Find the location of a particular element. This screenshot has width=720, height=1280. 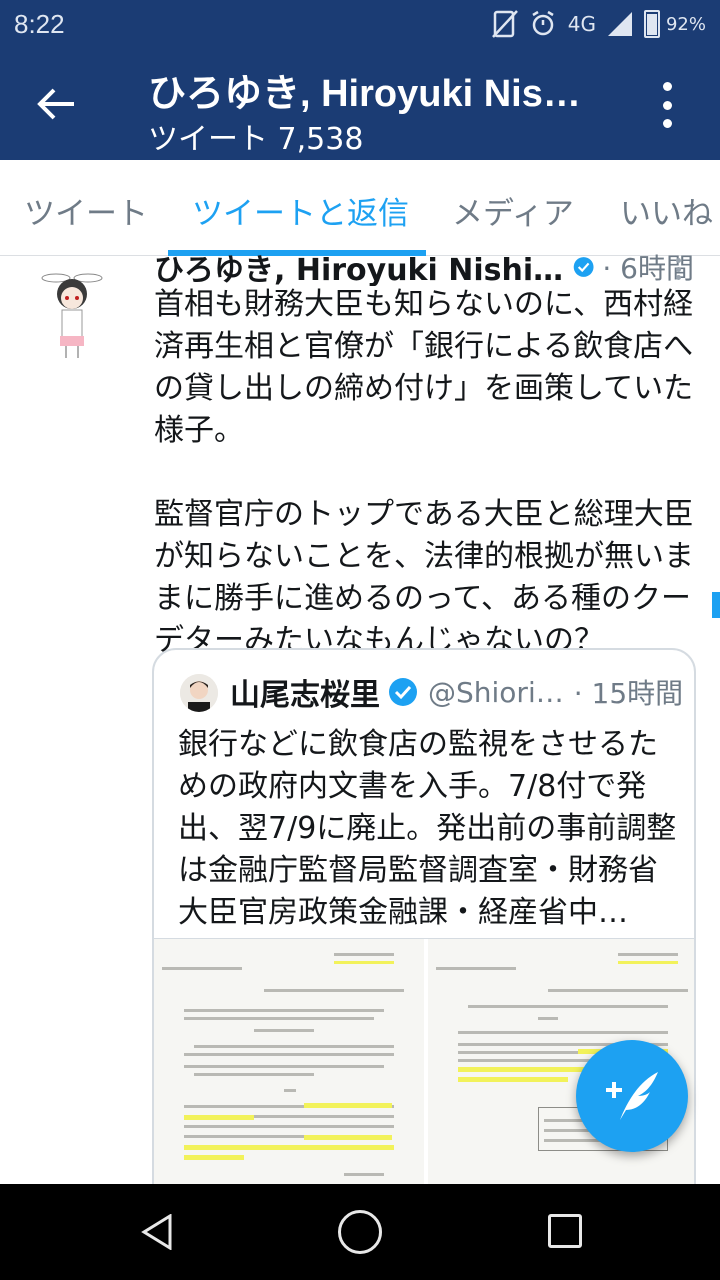

scrollbar-thumb is located at coordinates (716, 605).